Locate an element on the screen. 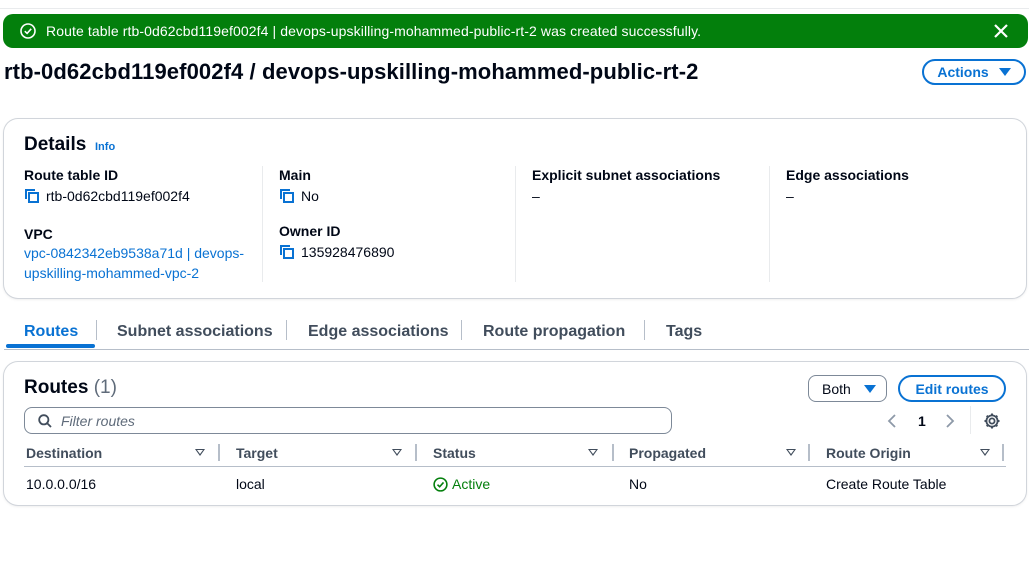 The height and width of the screenshot is (584, 1029). active-tab-indicator is located at coordinates (50, 346).